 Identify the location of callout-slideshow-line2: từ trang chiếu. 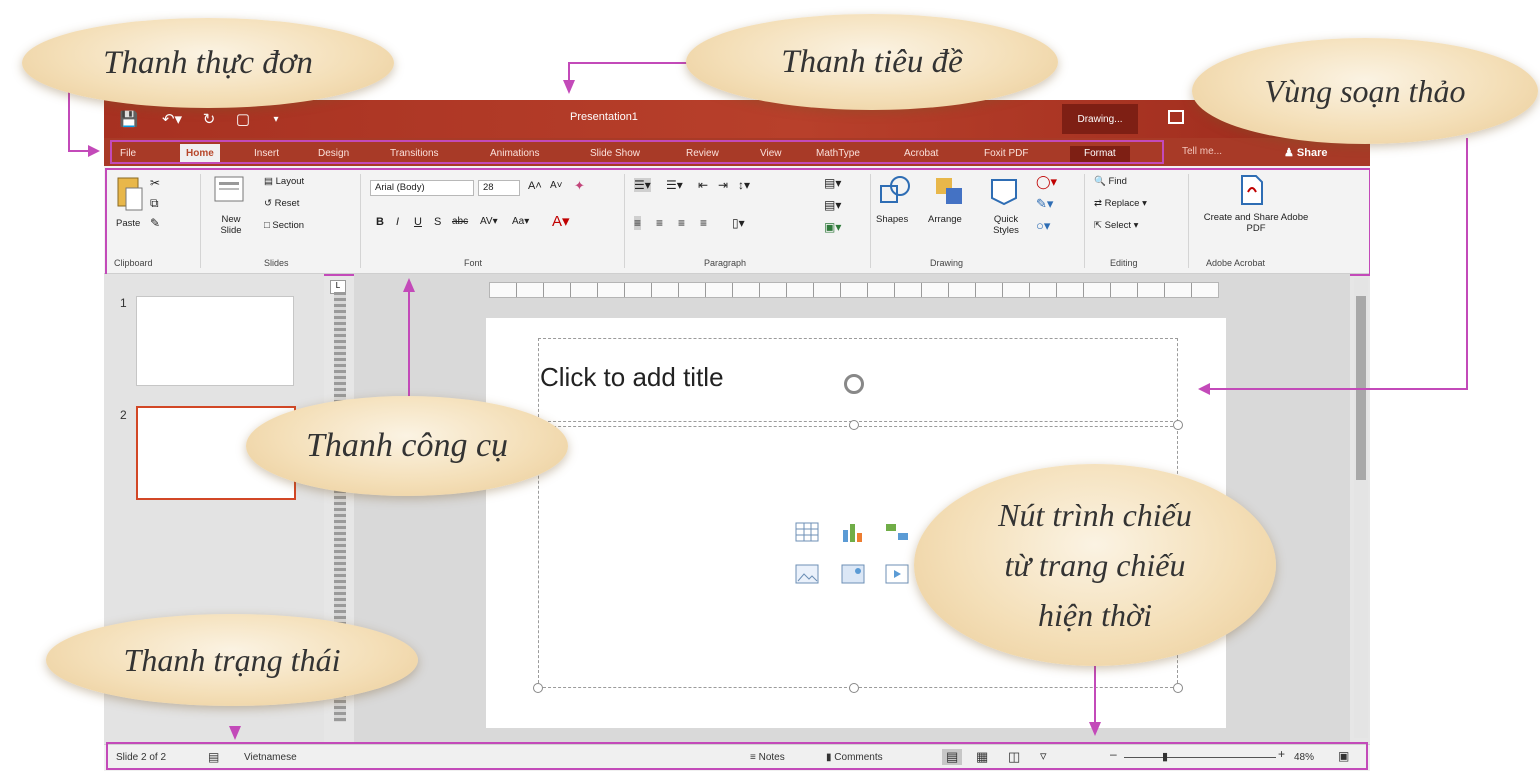
(1095, 565).